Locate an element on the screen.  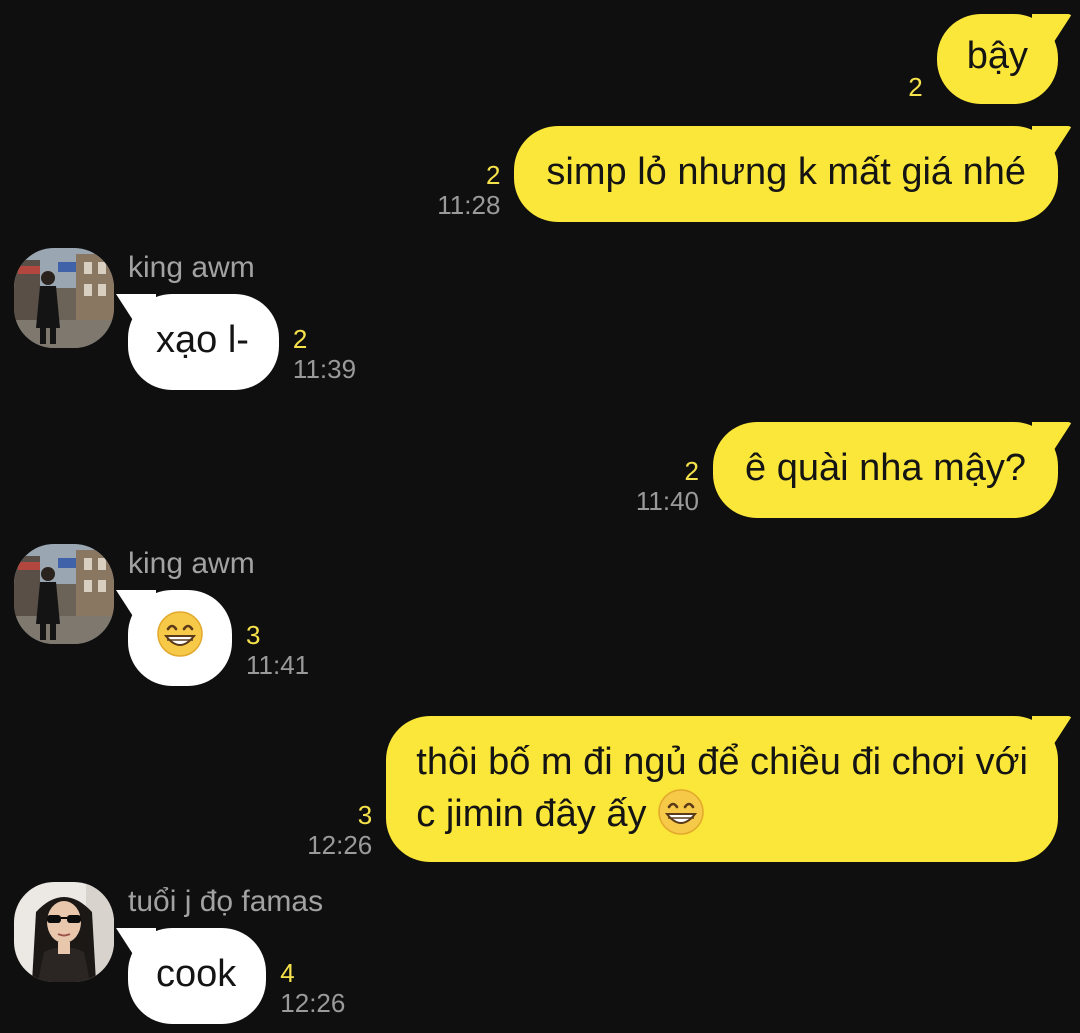
message-row-incoming: king awm 3 11:41 is located at coordinates (161, 615).